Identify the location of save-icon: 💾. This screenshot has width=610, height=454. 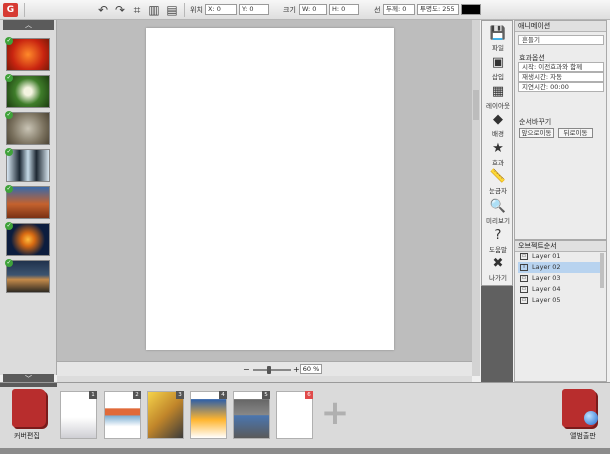
(498, 33).